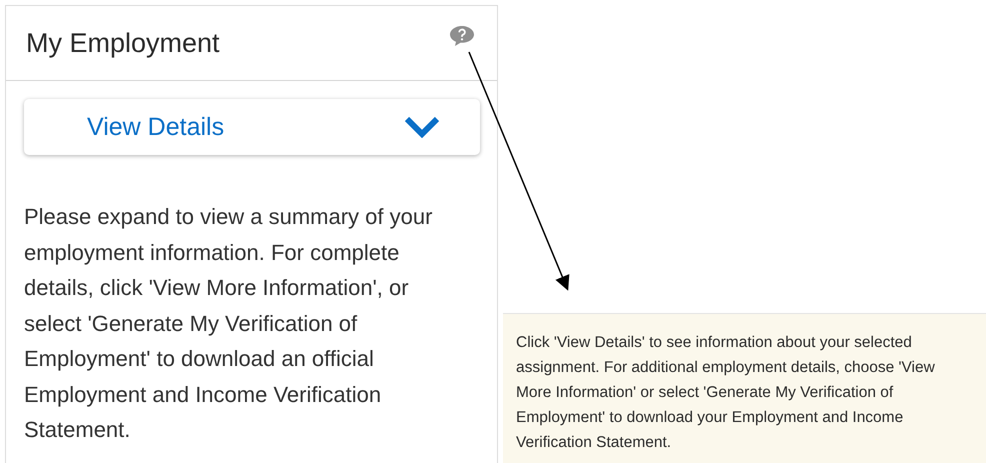 This screenshot has height=463, width=986. Describe the element at coordinates (726, 393) in the screenshot. I see `tooltip-text: Click 'View Details' to see information about your selected assignment. For additional employment details, choose 'View More Information' or select 'Generate My Verification of Employment' to download your Employment and Income Verification Statement.` at that location.